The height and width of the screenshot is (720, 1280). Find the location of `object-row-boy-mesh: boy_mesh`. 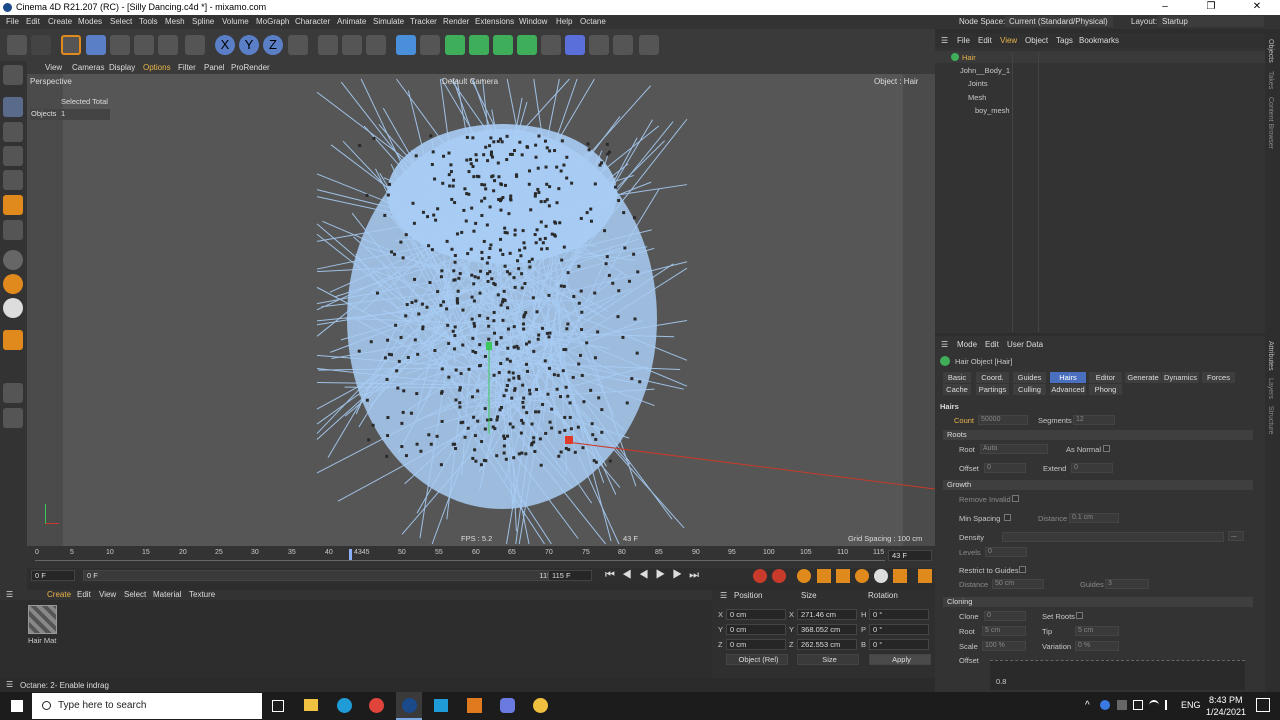

object-row-boy-mesh: boy_mesh is located at coordinates (1100, 111).